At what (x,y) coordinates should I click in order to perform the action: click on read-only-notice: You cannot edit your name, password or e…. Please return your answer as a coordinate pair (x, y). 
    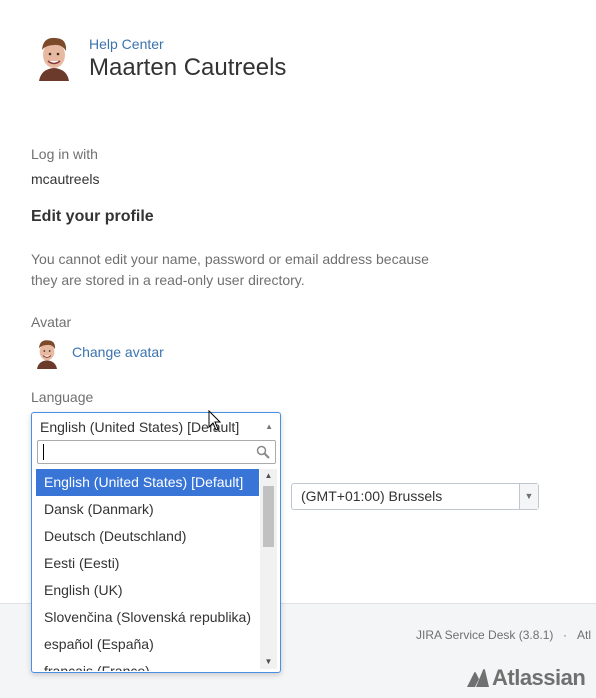
    Looking at the image, I should click on (230, 269).